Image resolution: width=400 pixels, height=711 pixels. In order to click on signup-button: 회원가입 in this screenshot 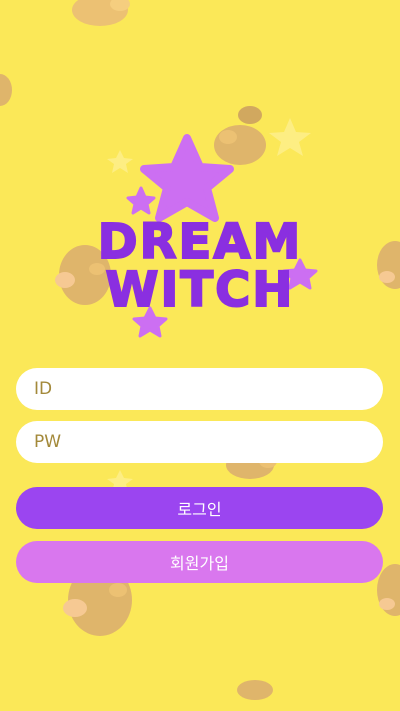, I will do `click(199, 562)`.